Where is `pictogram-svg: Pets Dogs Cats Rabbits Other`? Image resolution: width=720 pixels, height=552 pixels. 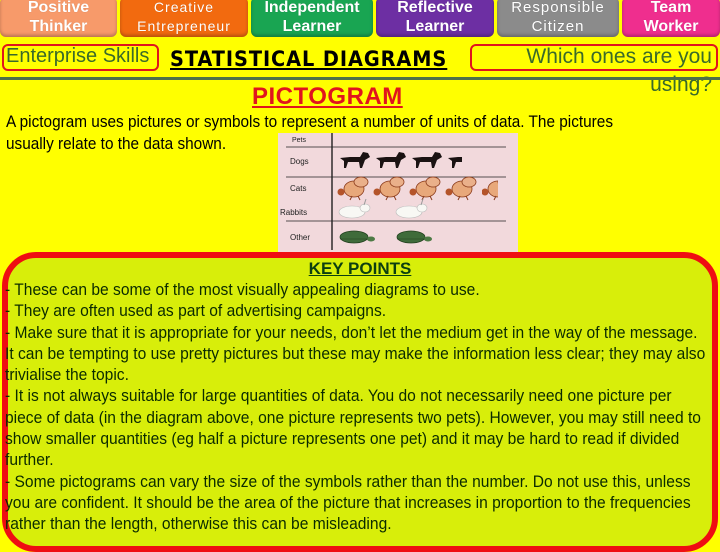 pictogram-svg: Pets Dogs Cats Rabbits Other is located at coordinates (393, 191).